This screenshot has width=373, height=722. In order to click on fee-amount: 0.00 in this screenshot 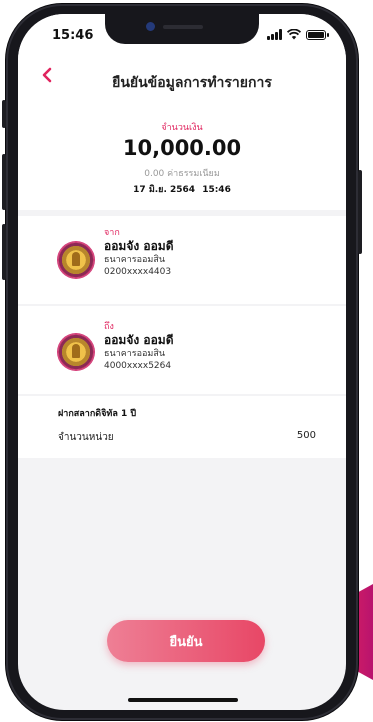, I will do `click(154, 174)`.